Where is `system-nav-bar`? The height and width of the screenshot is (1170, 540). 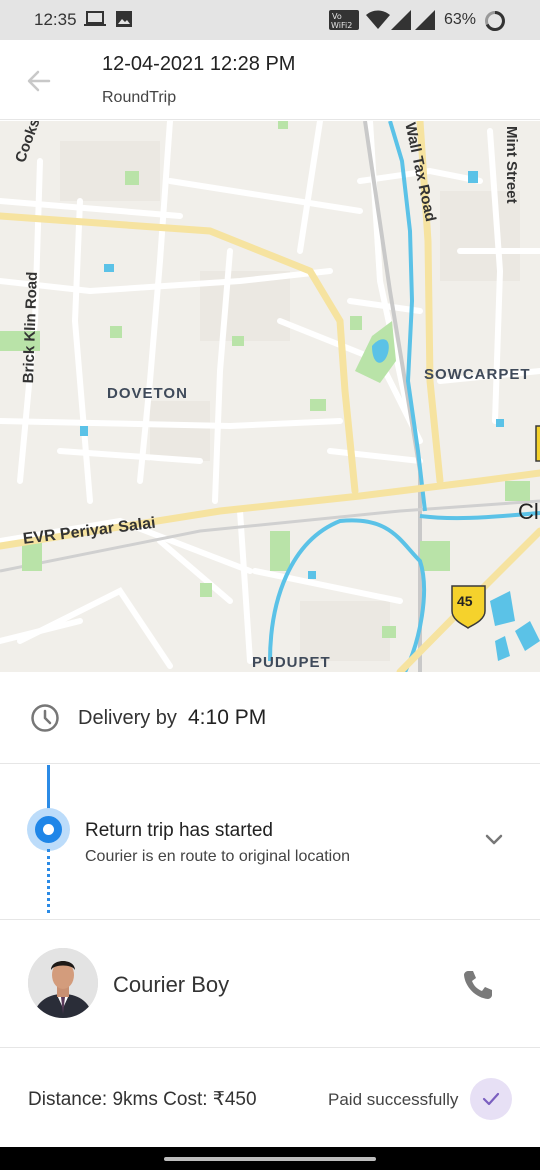
system-nav-bar is located at coordinates (270, 1158).